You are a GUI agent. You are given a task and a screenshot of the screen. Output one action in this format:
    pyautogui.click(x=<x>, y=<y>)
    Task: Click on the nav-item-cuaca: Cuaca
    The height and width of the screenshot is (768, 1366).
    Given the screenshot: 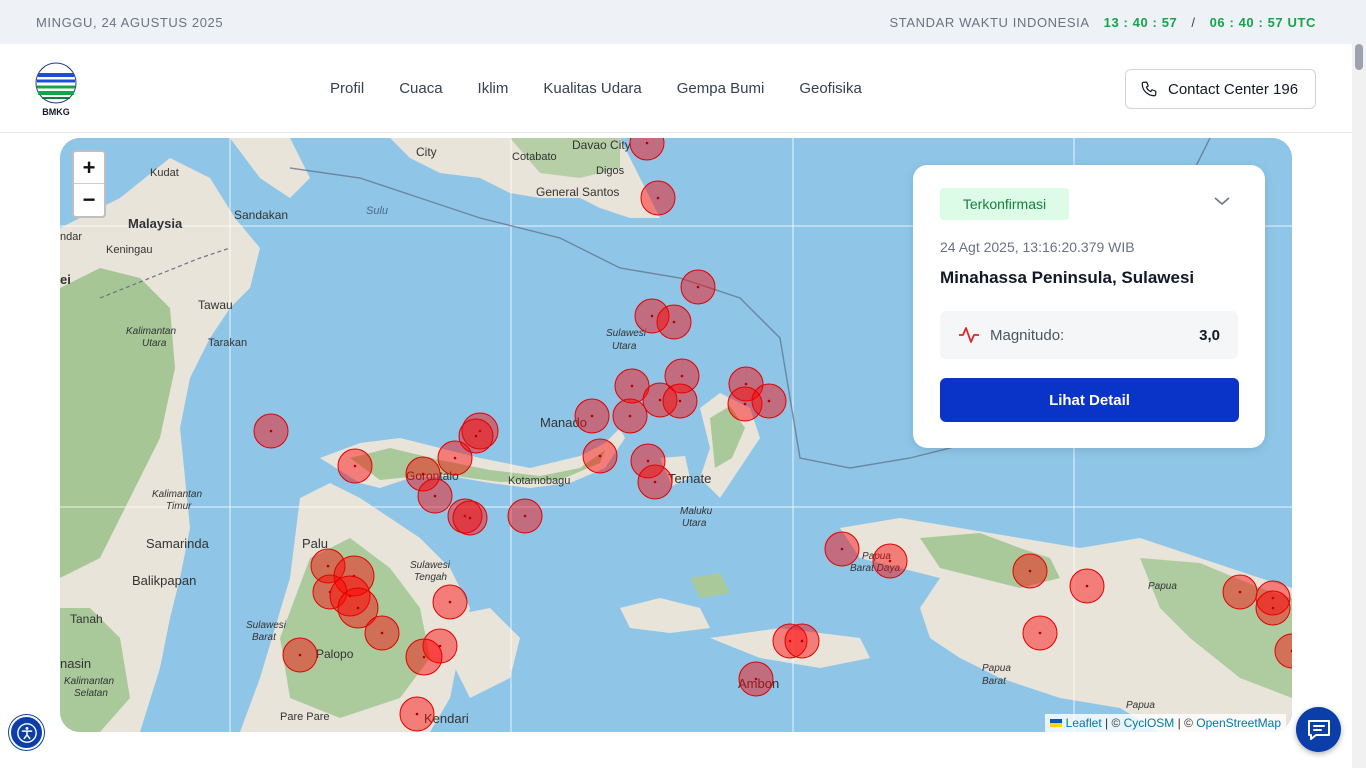 What is the action you would take?
    pyautogui.click(x=420, y=88)
    